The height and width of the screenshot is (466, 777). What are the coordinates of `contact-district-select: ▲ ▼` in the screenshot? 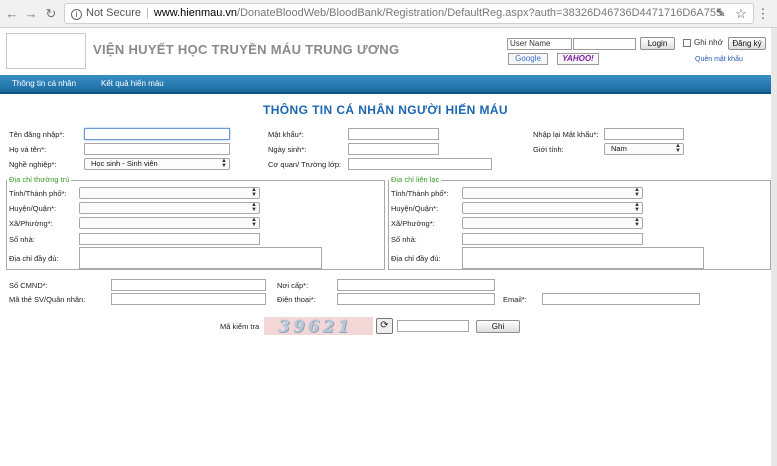 It's located at (552, 208).